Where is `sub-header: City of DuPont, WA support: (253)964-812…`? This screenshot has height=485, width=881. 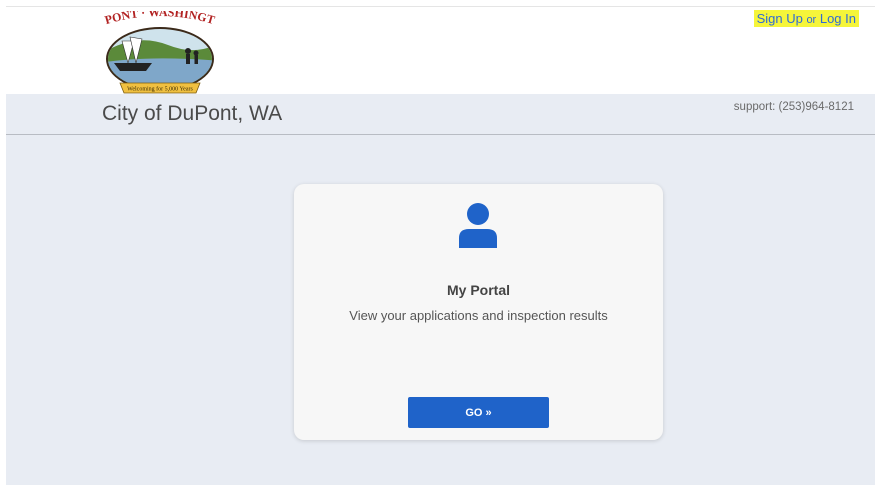 sub-header: City of DuPont, WA support: (253)964-812… is located at coordinates (440, 114).